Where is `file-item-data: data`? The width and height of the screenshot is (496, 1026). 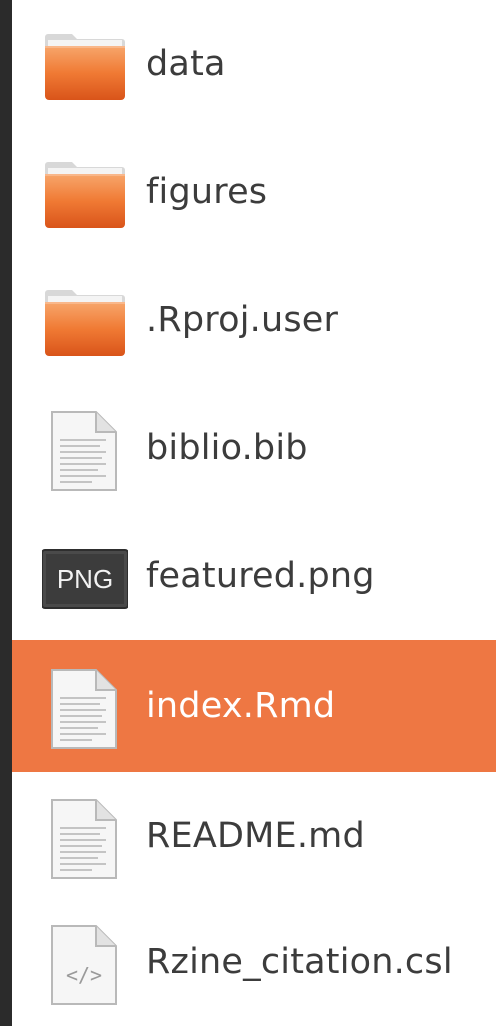
file-item-data: data is located at coordinates (254, 64).